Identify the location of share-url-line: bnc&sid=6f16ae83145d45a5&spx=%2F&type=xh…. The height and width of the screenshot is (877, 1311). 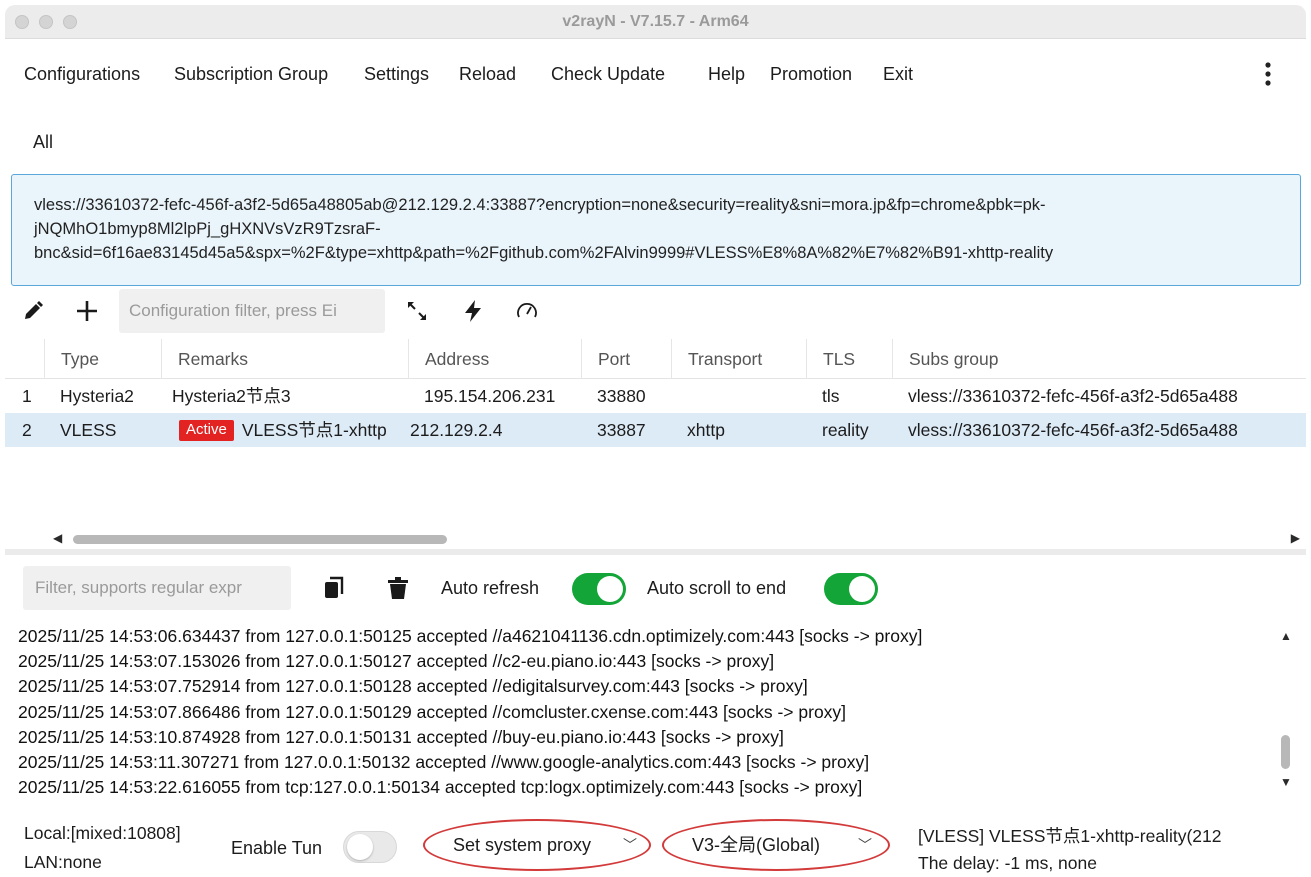
(544, 253).